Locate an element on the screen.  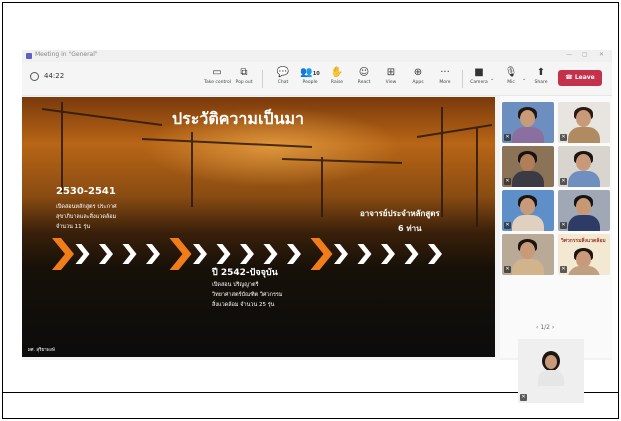
leave-button: ☎ Leave is located at coordinates (580, 78).